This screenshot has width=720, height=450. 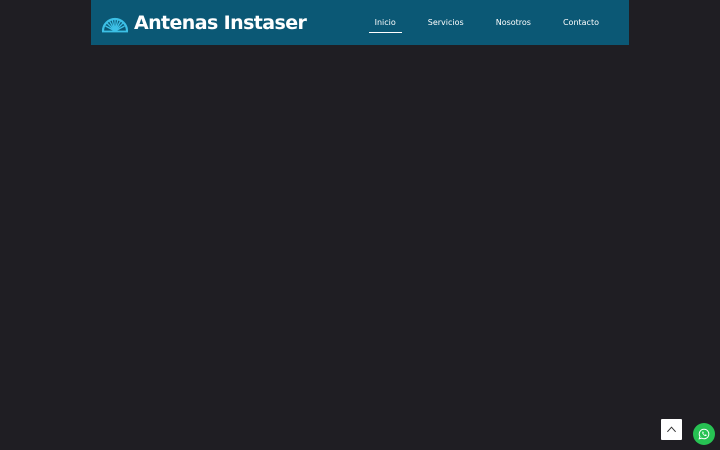 I want to click on whatsapp-button, so click(x=704, y=434).